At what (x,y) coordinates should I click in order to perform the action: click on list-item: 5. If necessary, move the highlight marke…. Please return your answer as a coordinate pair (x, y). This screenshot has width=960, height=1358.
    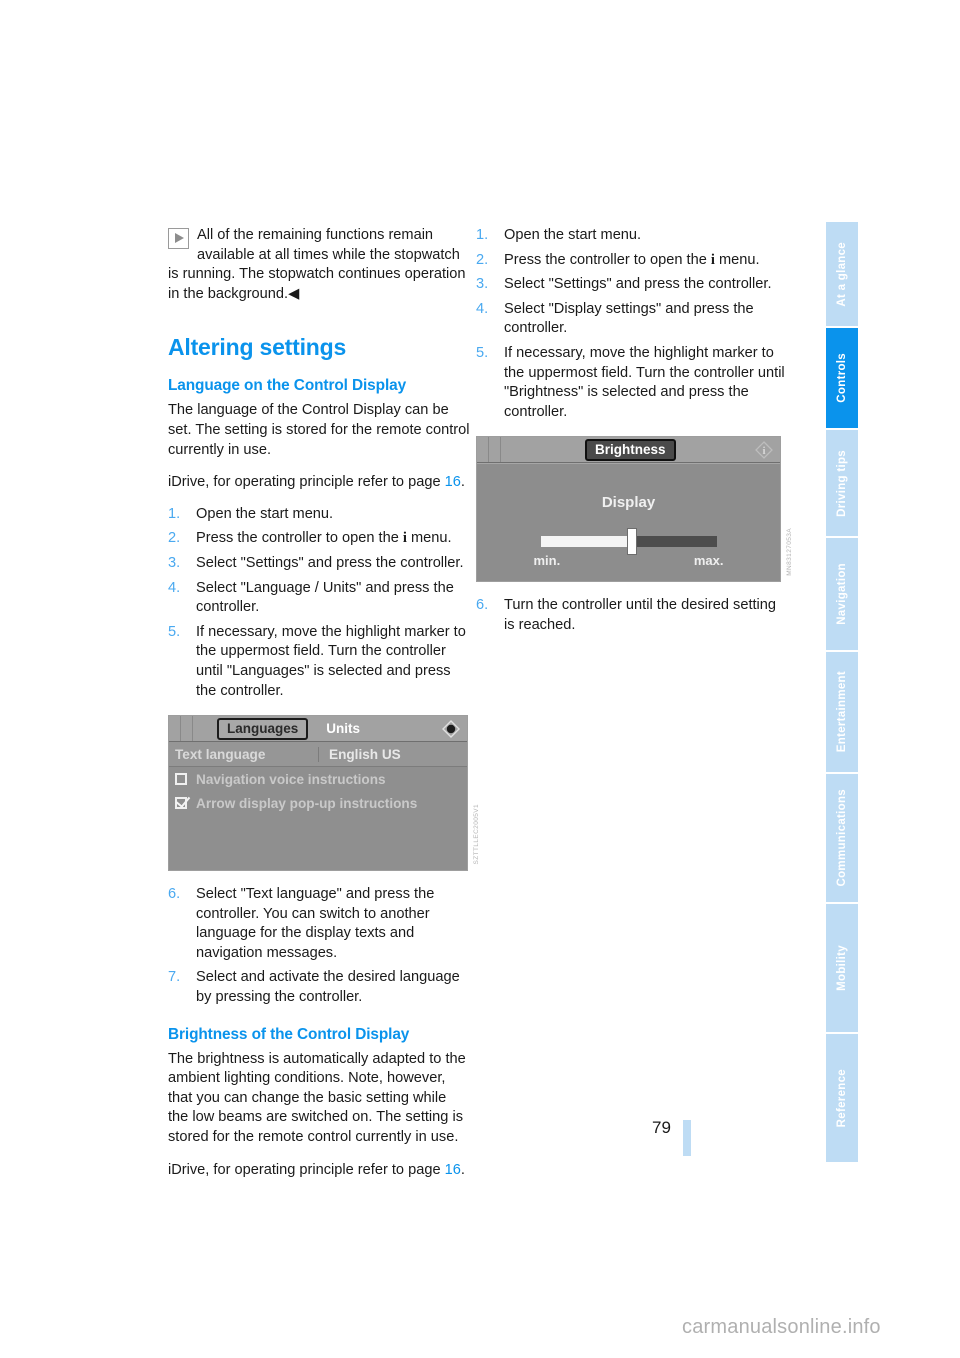
    Looking at the image, I should click on (631, 383).